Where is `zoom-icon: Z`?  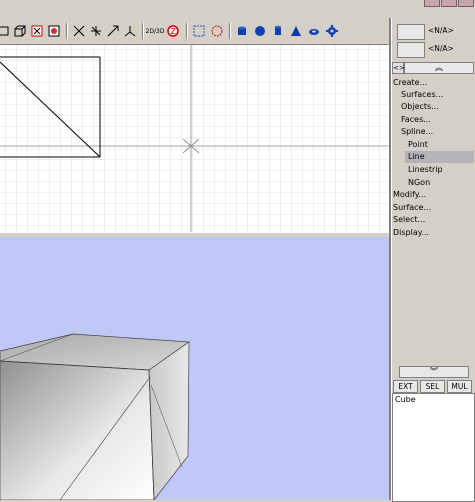 zoom-icon: Z is located at coordinates (173, 31).